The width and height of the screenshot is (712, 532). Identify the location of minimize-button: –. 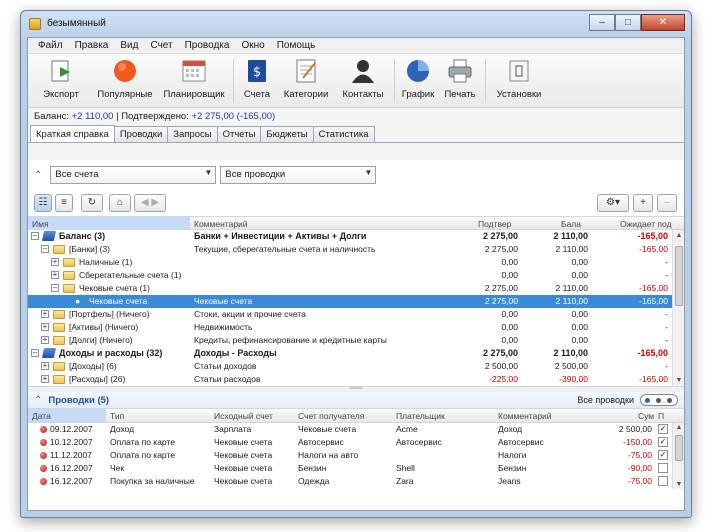
(602, 22).